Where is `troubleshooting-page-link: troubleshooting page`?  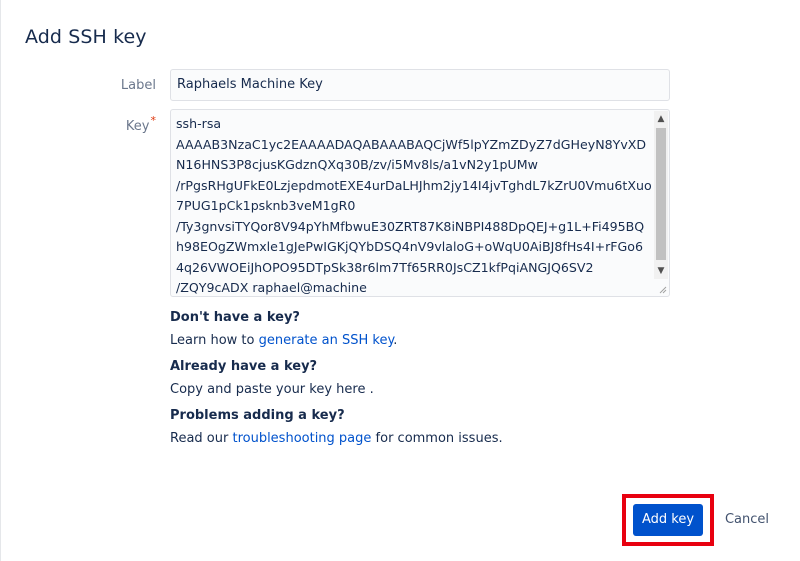
troubleshooting-page-link: troubleshooting page is located at coordinates (301, 438).